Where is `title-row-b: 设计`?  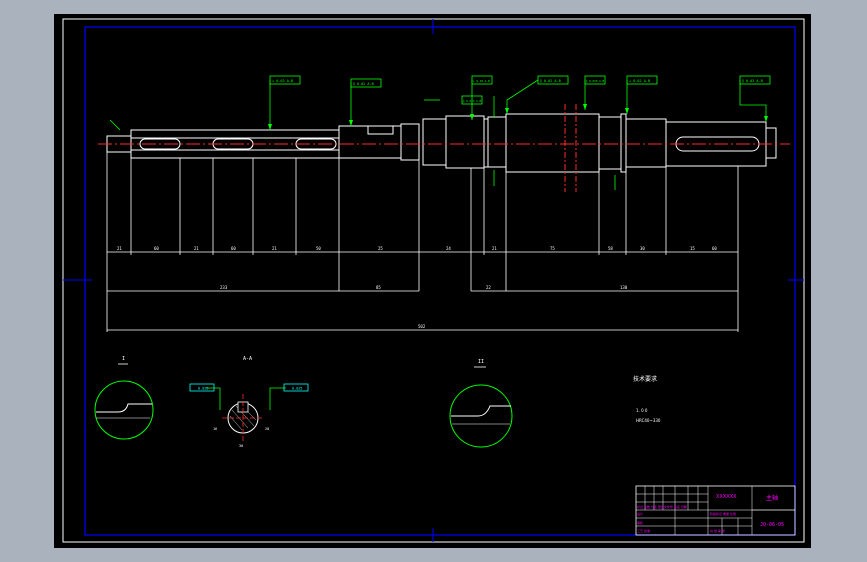 title-row-b: 设计 is located at coordinates (640, 513).